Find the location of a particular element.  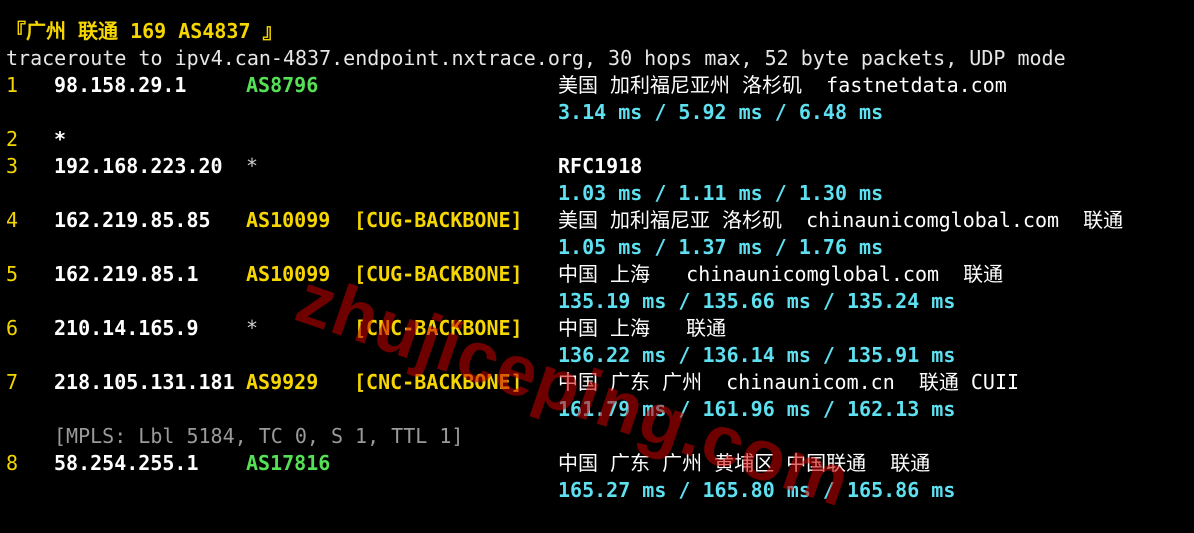

mpls-label: [MPLS: Lbl 5184, TC 0, S 1, TTL 1] is located at coordinates (259, 436).